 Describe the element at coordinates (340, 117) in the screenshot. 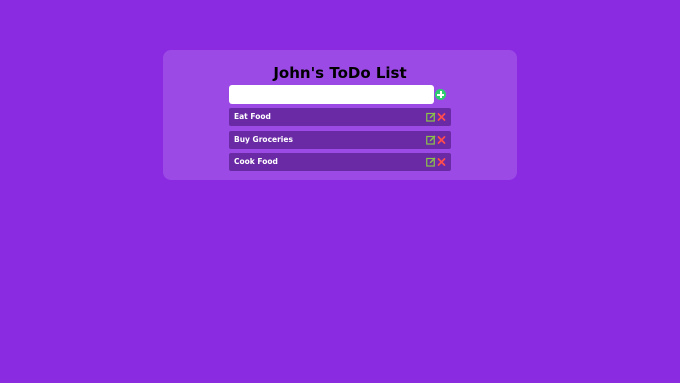

I see `todo-item: Eat Food` at that location.